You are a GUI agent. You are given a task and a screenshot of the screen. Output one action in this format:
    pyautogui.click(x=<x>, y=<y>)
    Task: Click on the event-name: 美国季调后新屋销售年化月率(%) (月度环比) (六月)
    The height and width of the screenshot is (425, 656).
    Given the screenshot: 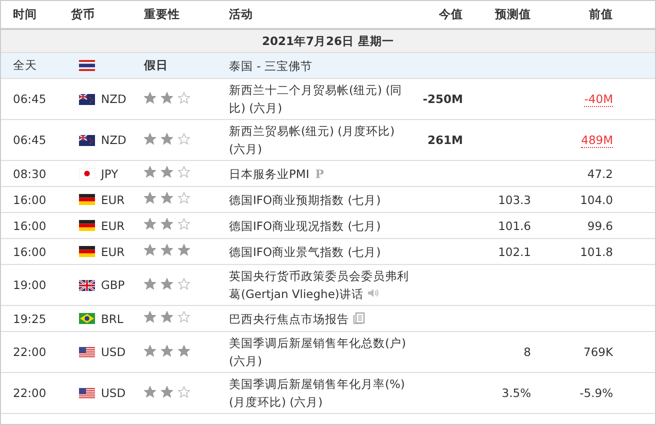 What is the action you would take?
    pyautogui.click(x=317, y=393)
    